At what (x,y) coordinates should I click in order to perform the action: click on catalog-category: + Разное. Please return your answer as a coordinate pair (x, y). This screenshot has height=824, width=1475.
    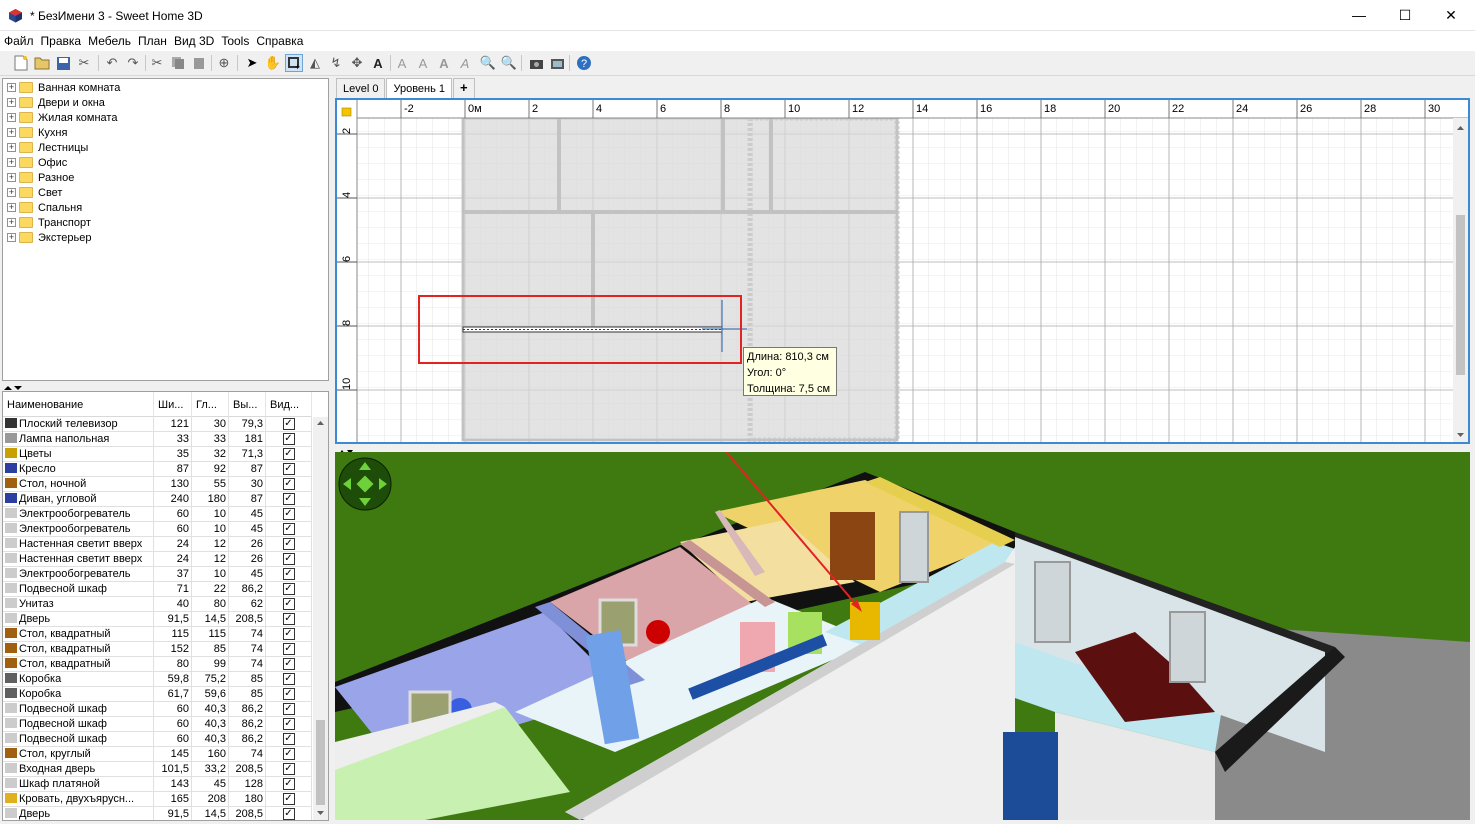
    Looking at the image, I should click on (40, 177).